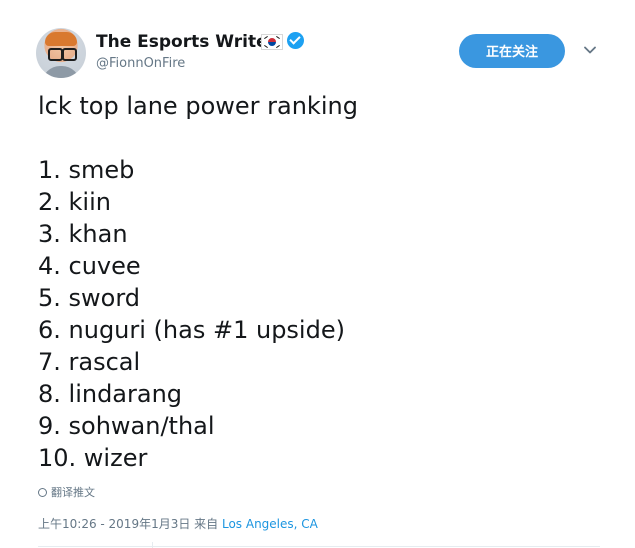 The image size is (635, 548). Describe the element at coordinates (89, 266) in the screenshot. I see `ranking-item: 4. cuvee` at that location.